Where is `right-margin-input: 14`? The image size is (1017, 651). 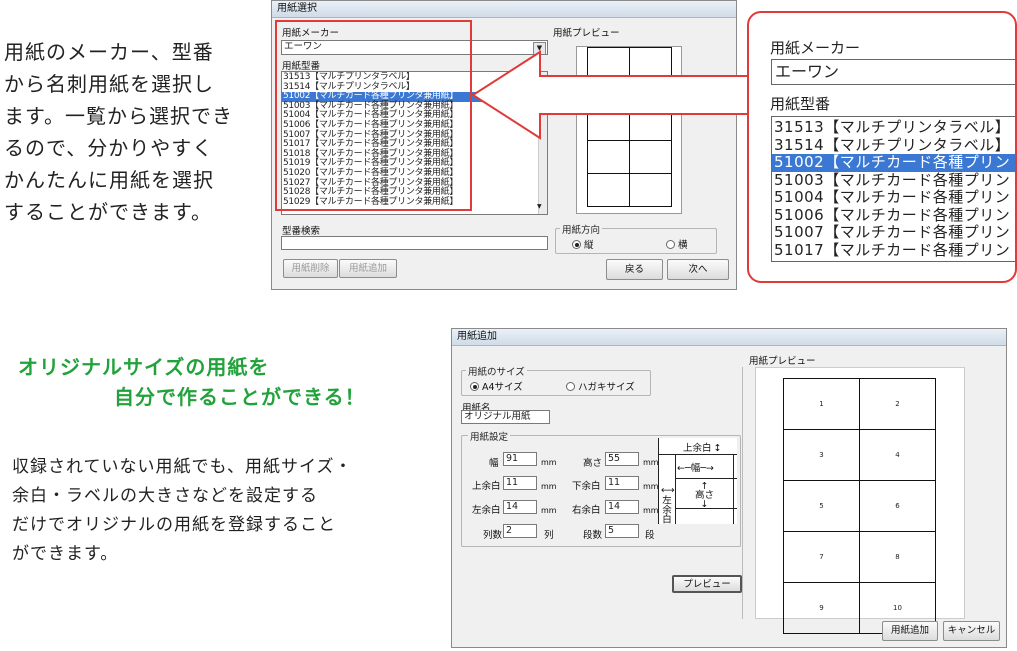 right-margin-input: 14 is located at coordinates (622, 507).